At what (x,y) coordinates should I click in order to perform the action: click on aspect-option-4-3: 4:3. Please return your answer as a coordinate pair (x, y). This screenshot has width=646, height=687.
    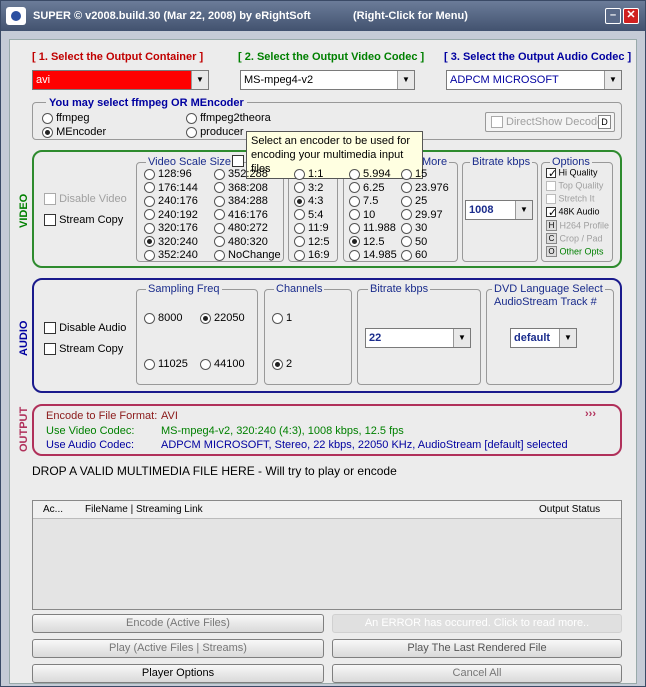
    Looking at the image, I should click on (308, 201).